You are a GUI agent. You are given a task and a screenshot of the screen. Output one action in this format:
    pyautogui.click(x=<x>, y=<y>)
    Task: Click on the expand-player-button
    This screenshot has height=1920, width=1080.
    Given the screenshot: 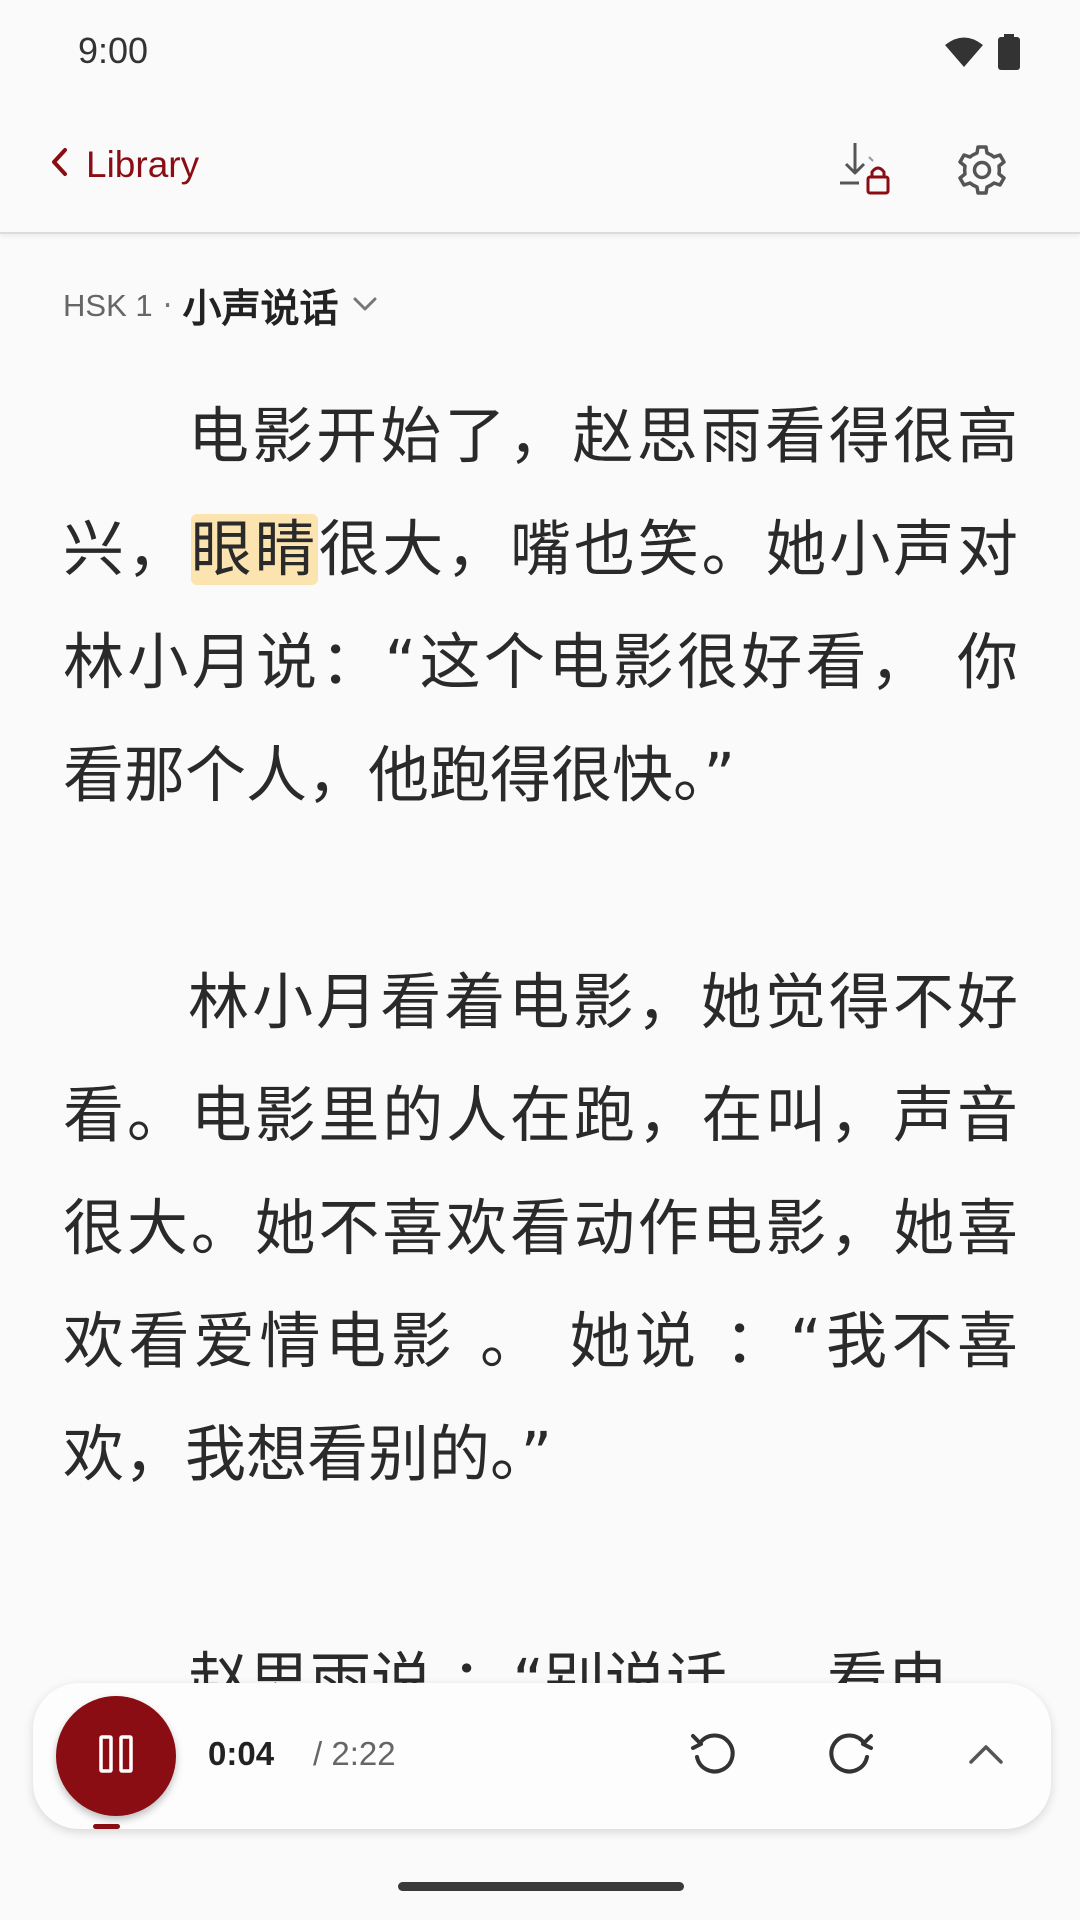 What is the action you would take?
    pyautogui.click(x=986, y=1756)
    